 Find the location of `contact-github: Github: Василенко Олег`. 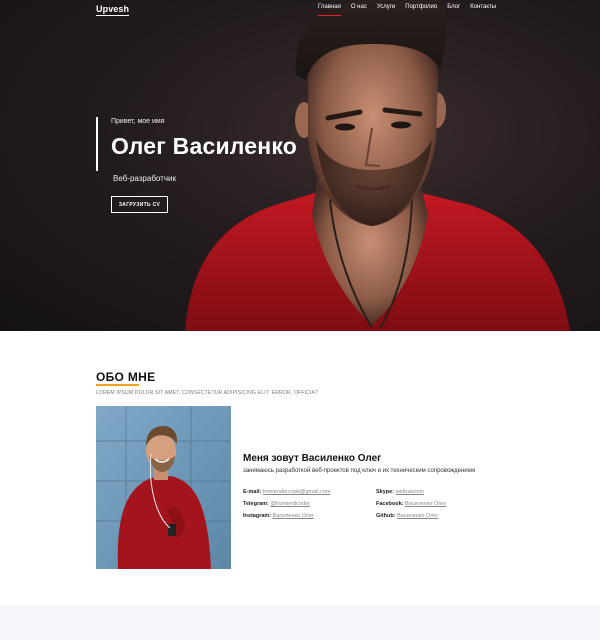

contact-github: Github: Василенко Олег is located at coordinates (411, 519).